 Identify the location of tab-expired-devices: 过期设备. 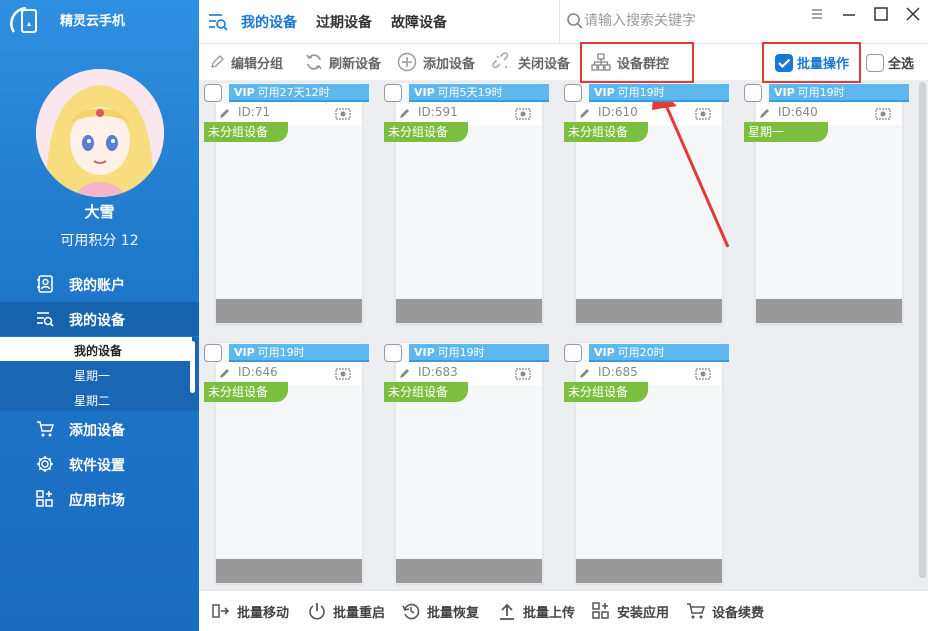
(344, 22).